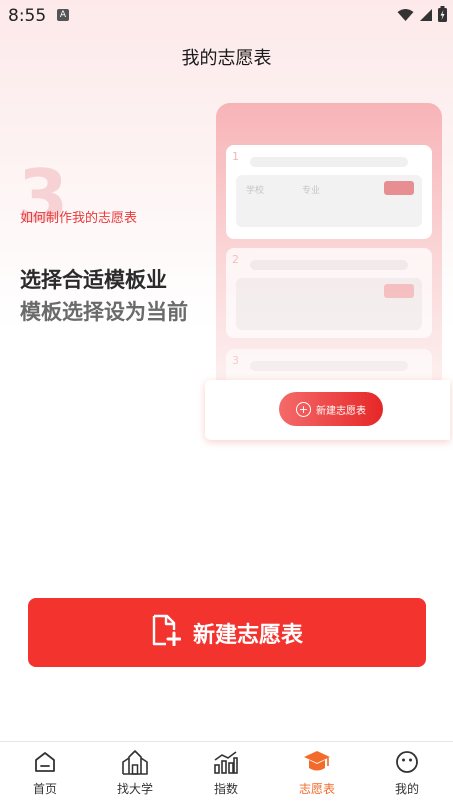  I want to click on tab-mine: 我的, so click(407, 772).